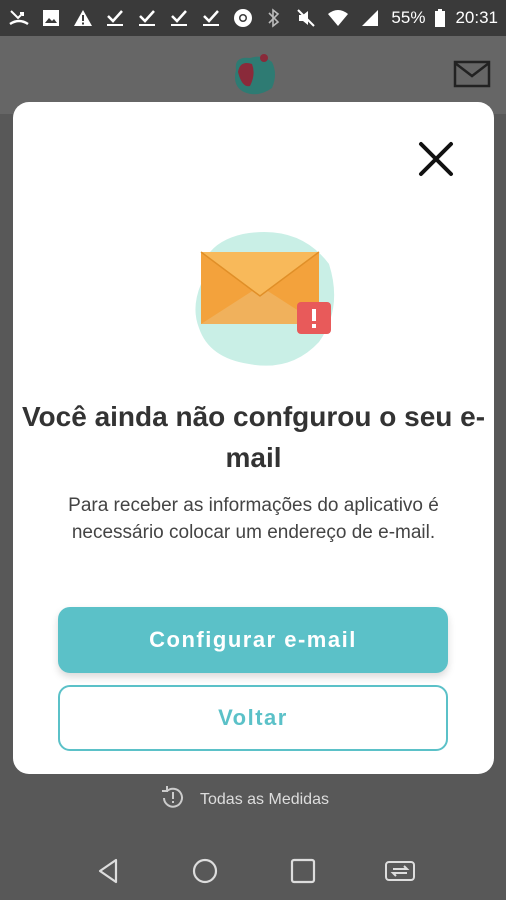  Describe the element at coordinates (472, 74) in the screenshot. I see `mail-icon` at that location.